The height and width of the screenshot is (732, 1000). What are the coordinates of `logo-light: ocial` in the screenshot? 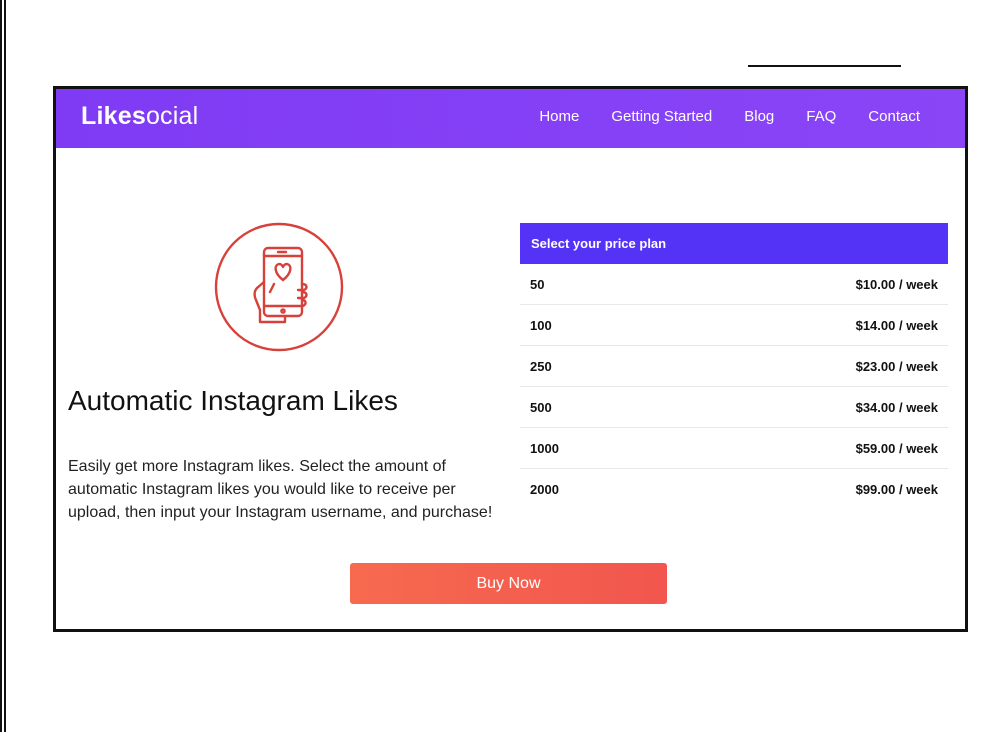 It's located at (172, 116).